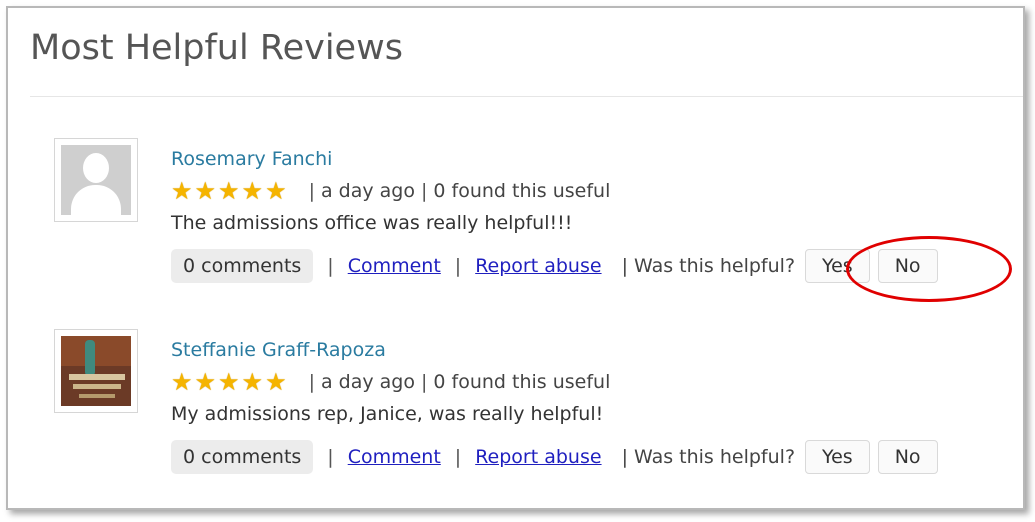  I want to click on page-title: Most Helpful Reviews, so click(216, 48).